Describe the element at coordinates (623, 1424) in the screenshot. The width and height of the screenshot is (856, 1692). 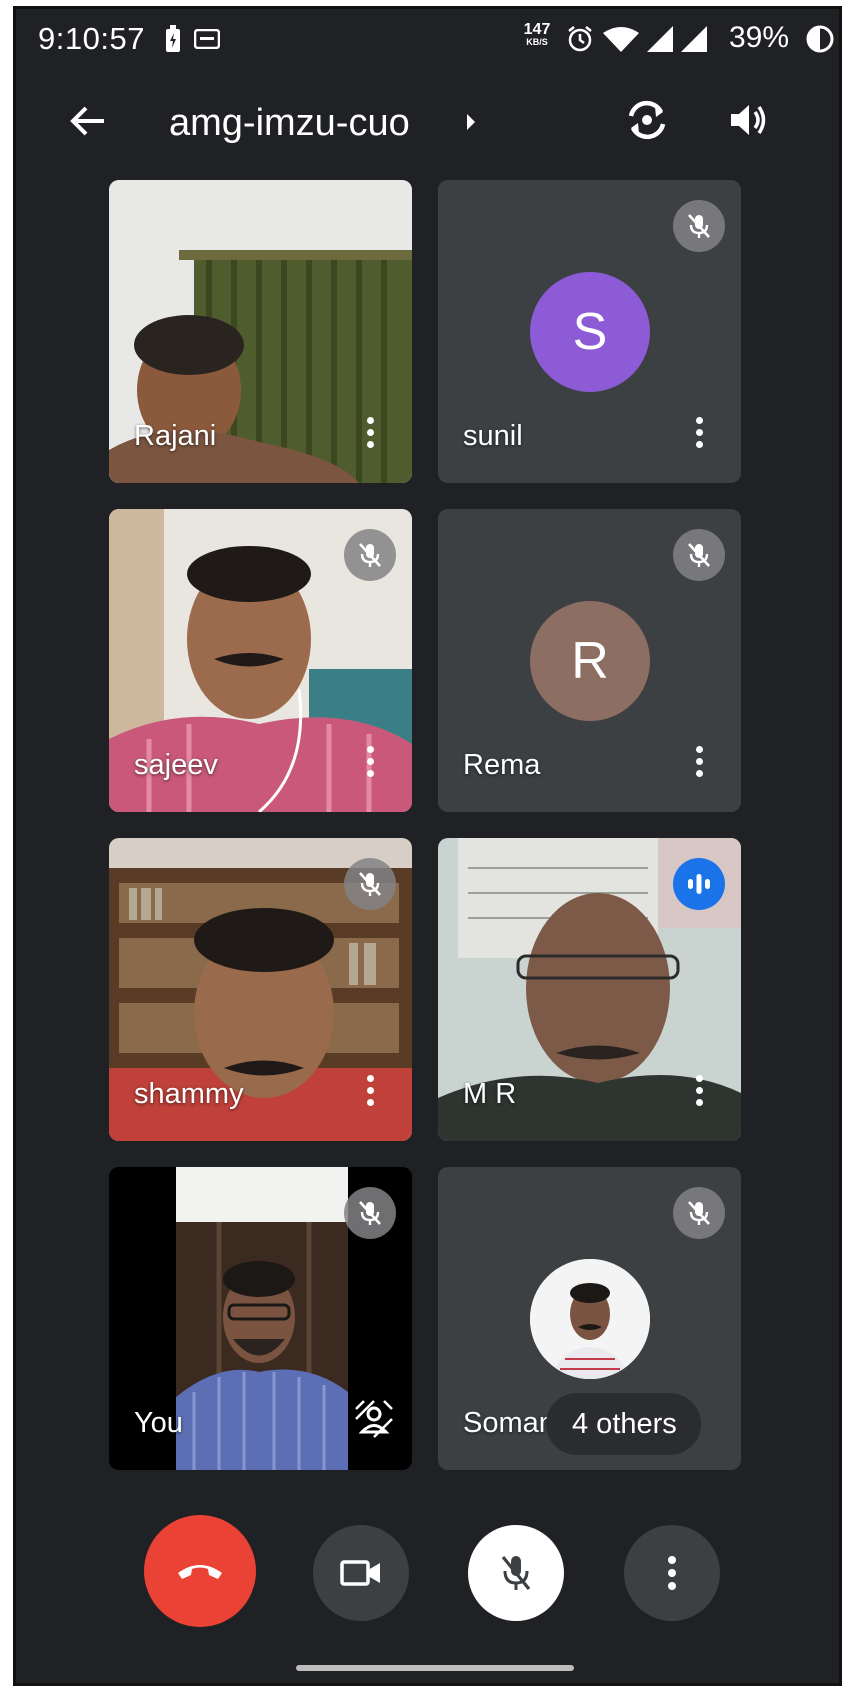
I see `others-count-chip: 4 others` at that location.